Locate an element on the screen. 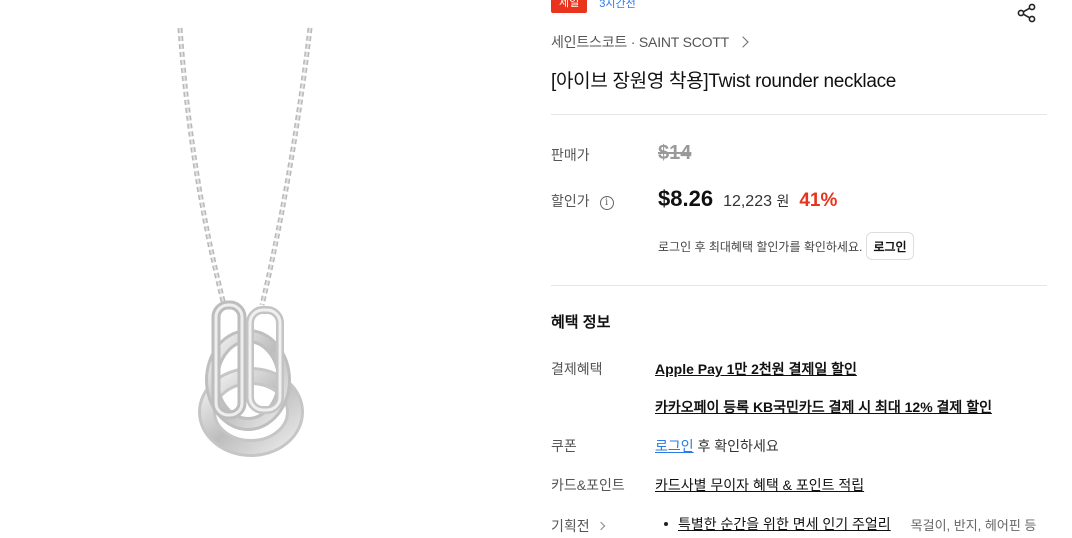  sale-price-label-row: 할인가 i is located at coordinates (582, 201).